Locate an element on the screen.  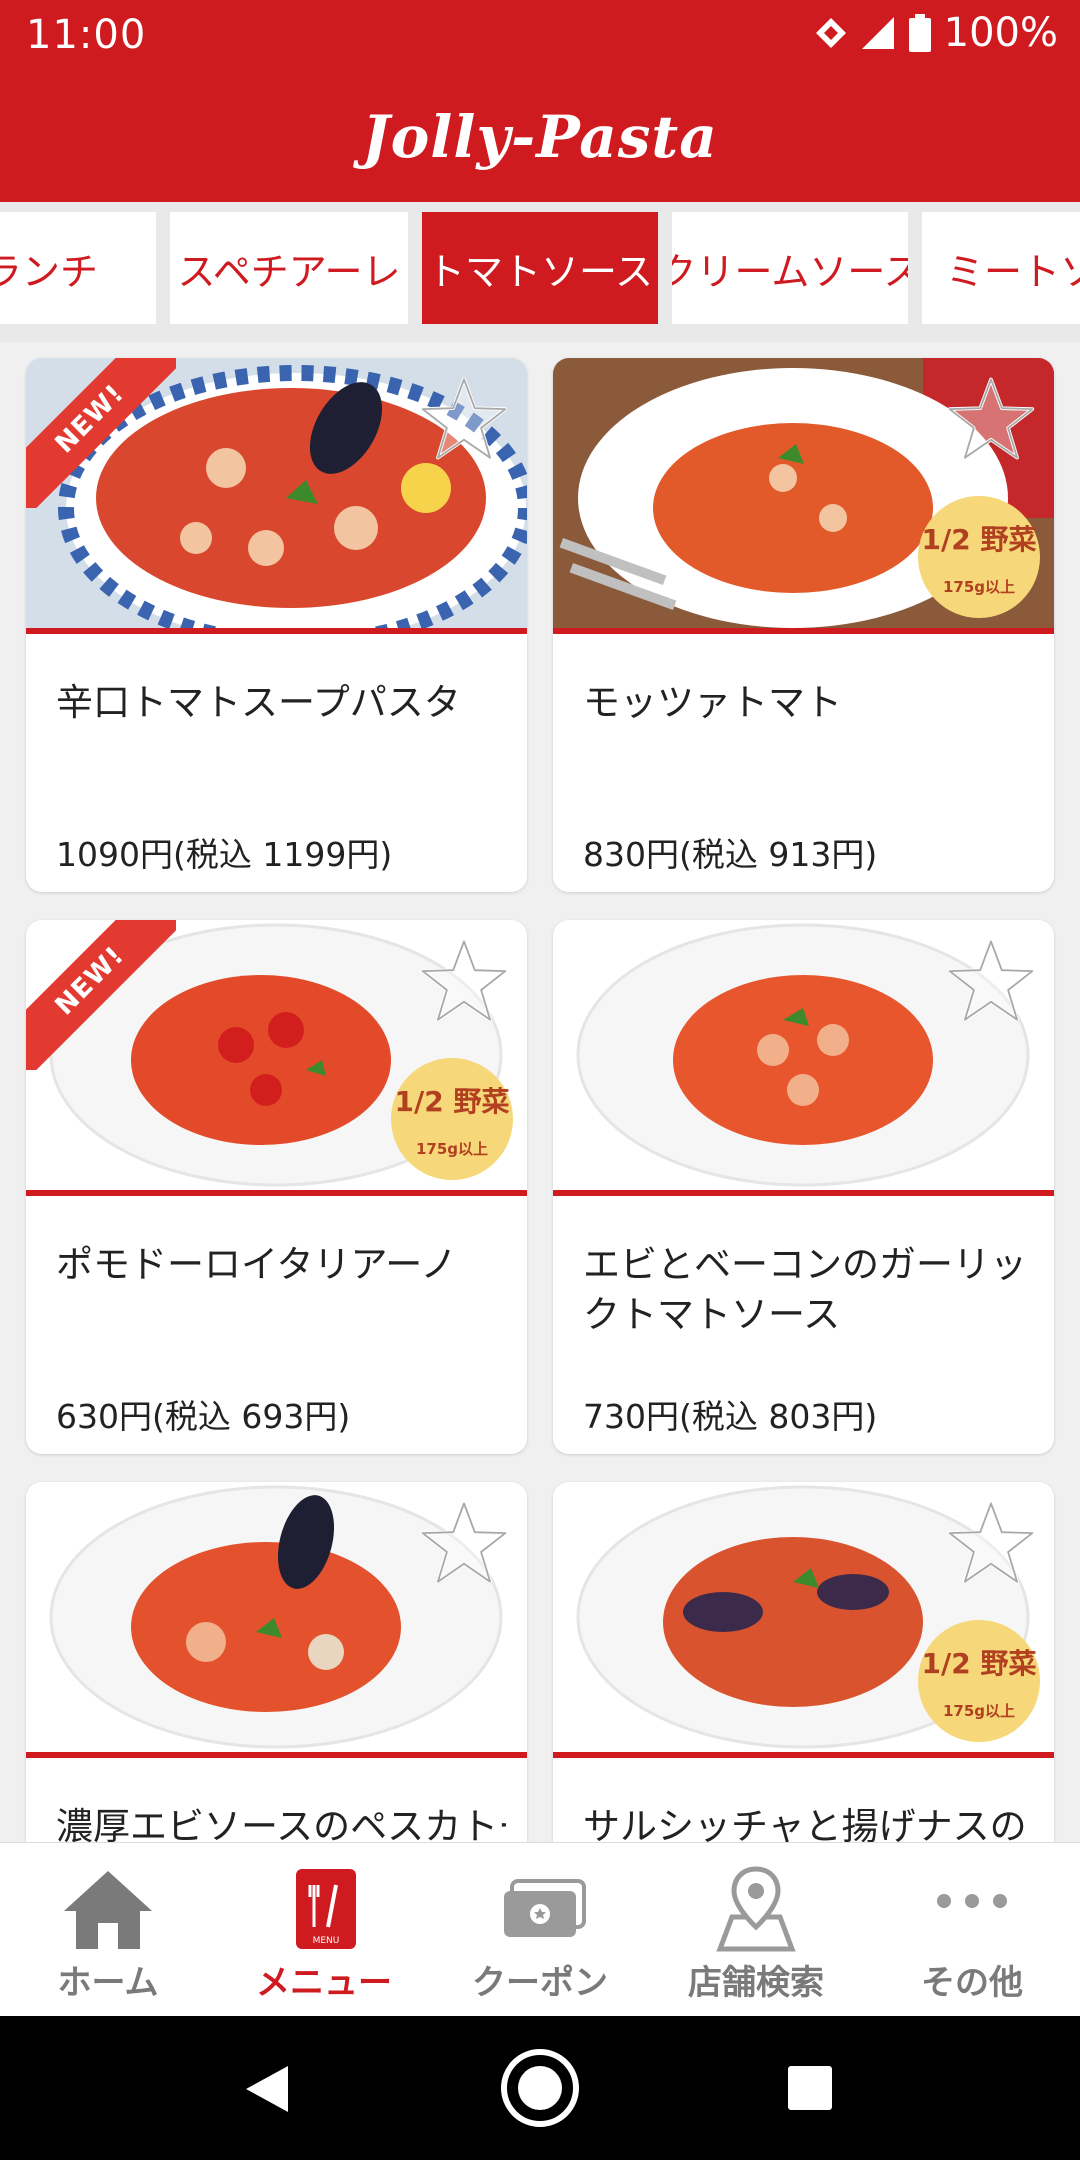
nav-store-search: 店舗検索 is located at coordinates (756, 1930).